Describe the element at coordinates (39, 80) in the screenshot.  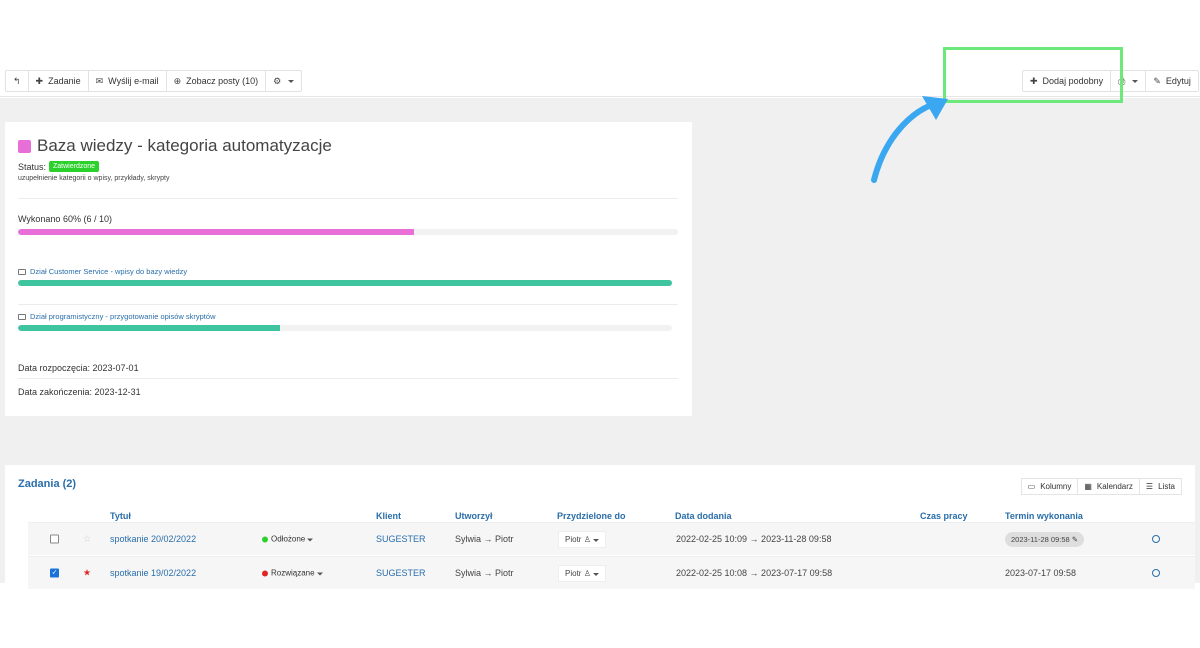
I see `plus-icon: ✚` at that location.